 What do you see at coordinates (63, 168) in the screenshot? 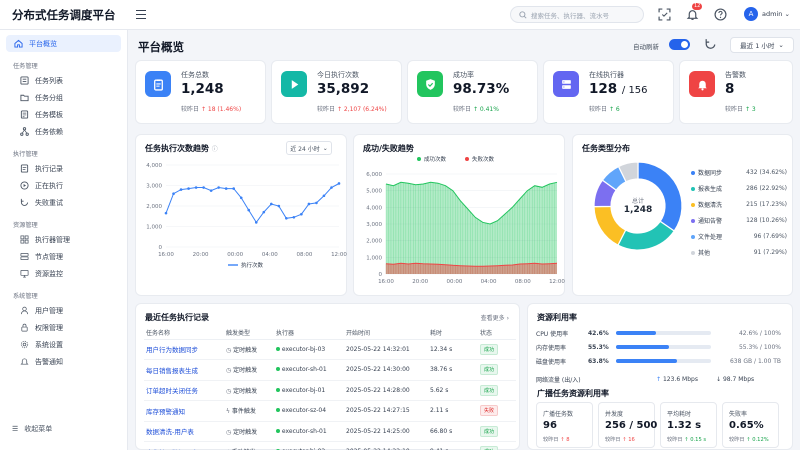
I see `sidebar-item-exec-record: 执行记录` at bounding box center [63, 168].